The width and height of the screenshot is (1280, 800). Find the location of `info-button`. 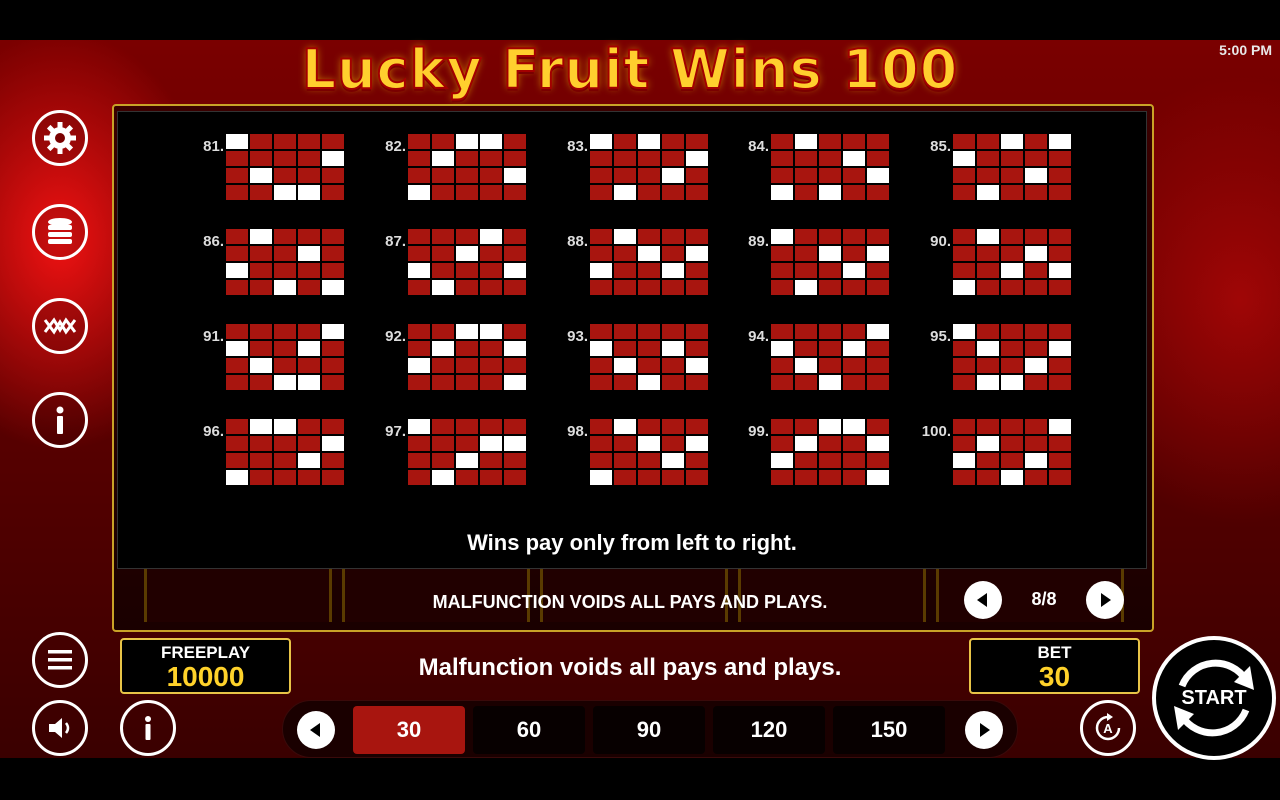

info-button is located at coordinates (60, 420).